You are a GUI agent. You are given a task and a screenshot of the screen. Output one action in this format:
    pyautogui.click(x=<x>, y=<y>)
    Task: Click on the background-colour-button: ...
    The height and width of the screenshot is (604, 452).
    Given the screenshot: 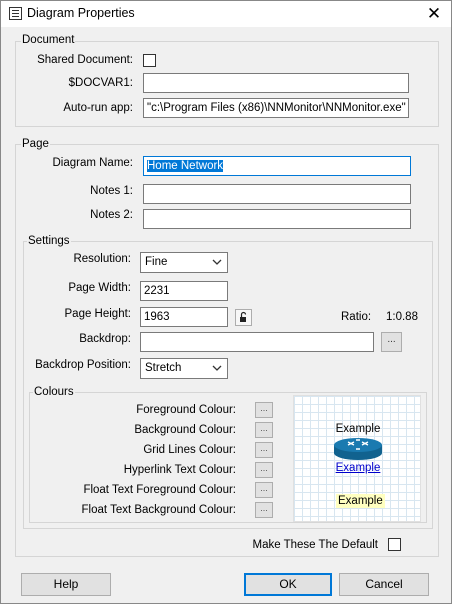 What is the action you would take?
    pyautogui.click(x=264, y=430)
    